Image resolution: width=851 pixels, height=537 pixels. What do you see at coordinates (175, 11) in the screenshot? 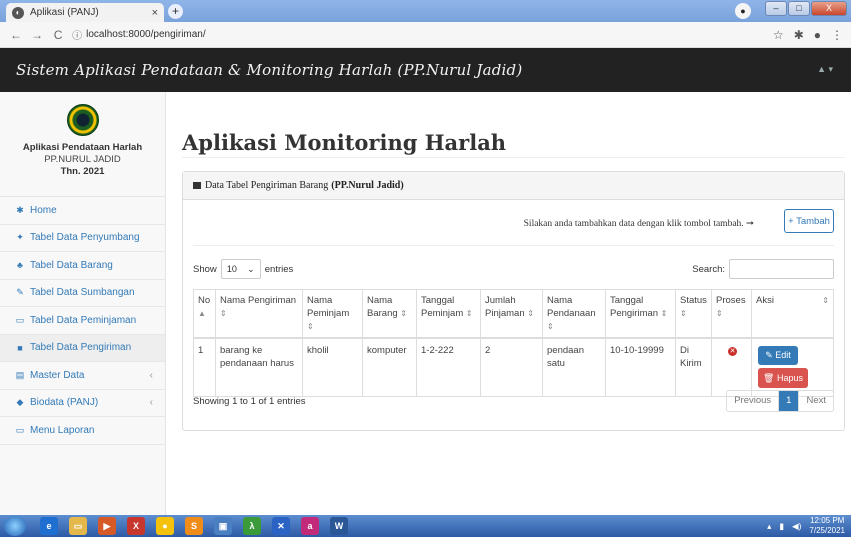
I see `new-tab-button: +` at bounding box center [175, 11].